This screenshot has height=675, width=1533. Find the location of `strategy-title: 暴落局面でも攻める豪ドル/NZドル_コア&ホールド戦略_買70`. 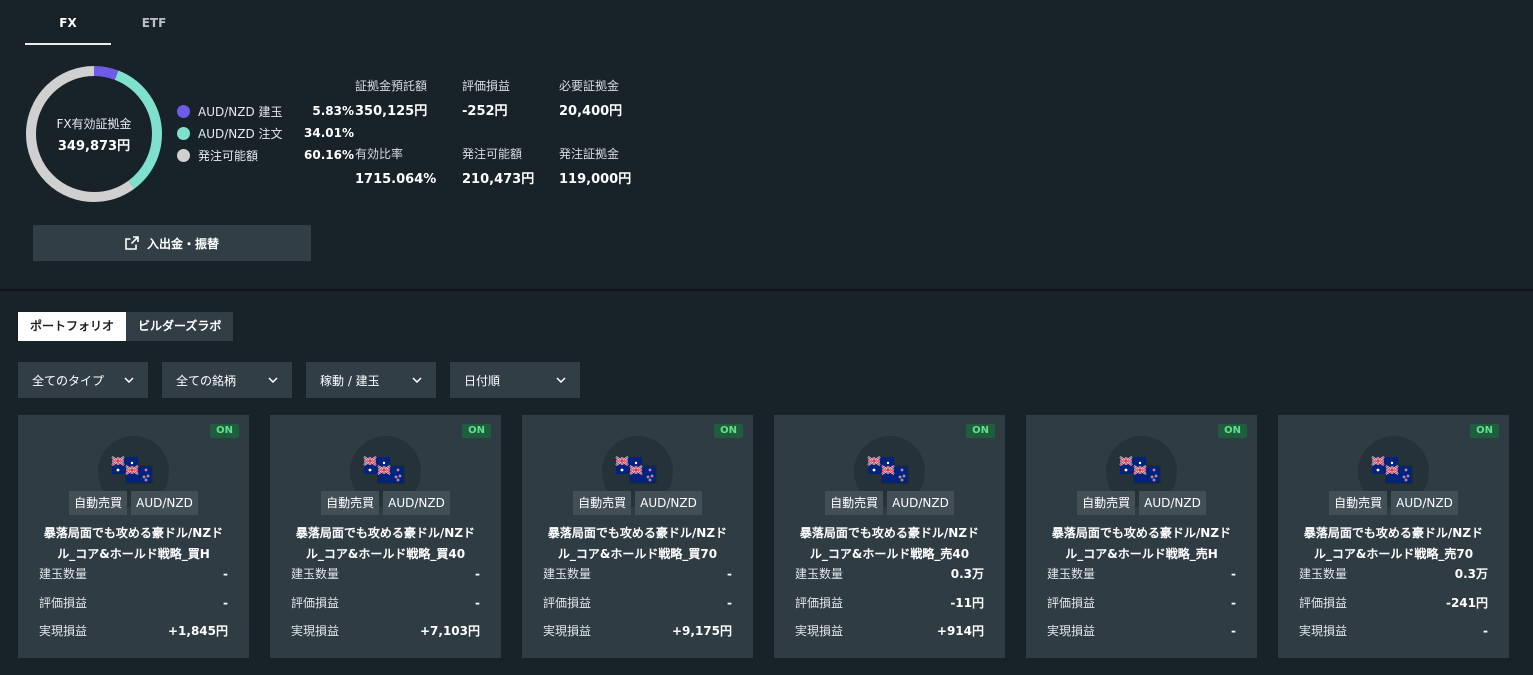

strategy-title: 暴落局面でも攻める豪ドル/NZドル_コア&ホールド戦略_買70 is located at coordinates (637, 544).